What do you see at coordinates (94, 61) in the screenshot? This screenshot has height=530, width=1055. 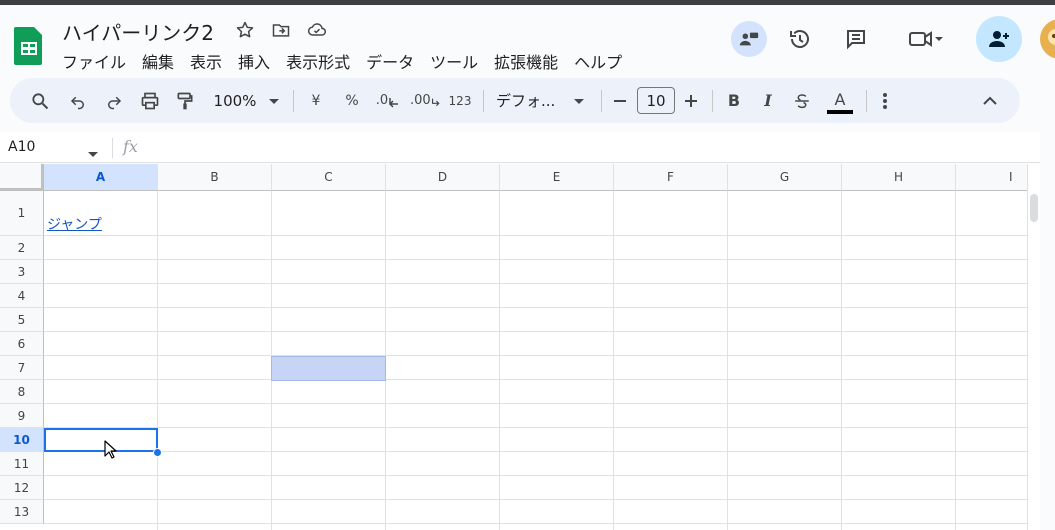 I see `menu-file: ファイル` at bounding box center [94, 61].